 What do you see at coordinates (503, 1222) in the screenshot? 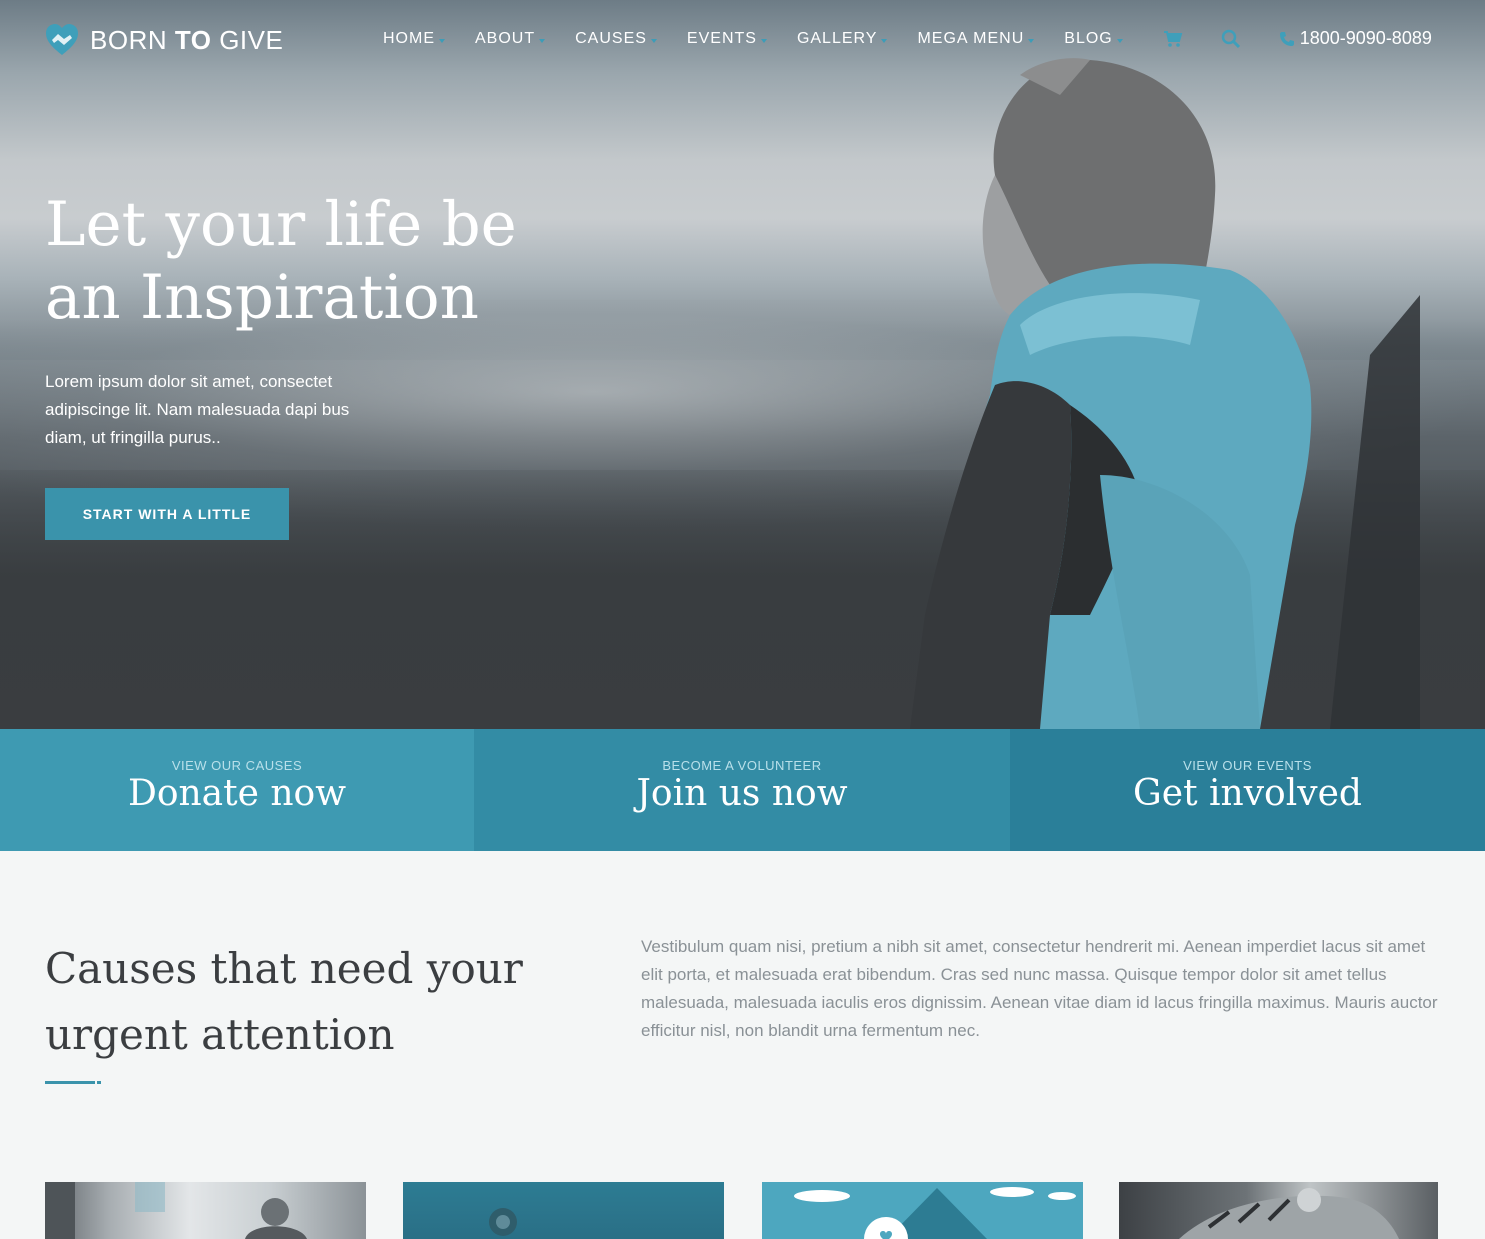
I see `cause-photo-child` at bounding box center [503, 1222].